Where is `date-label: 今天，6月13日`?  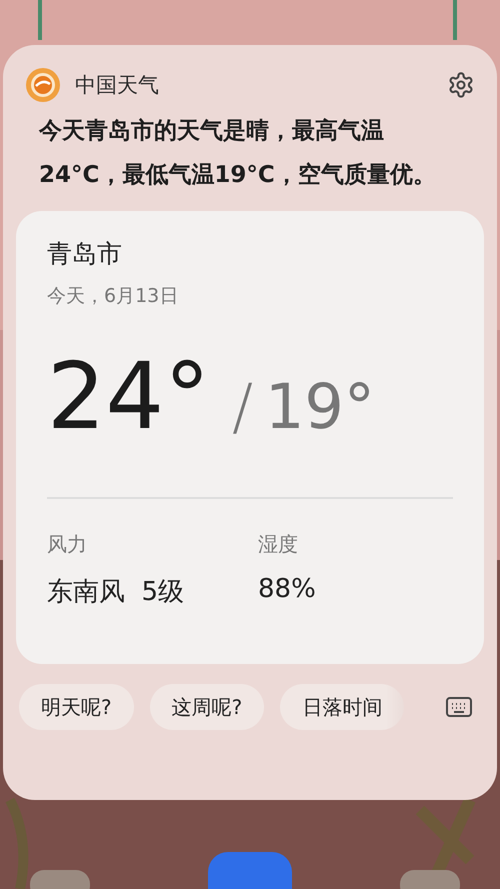
date-label: 今天，6月13日 is located at coordinates (113, 296).